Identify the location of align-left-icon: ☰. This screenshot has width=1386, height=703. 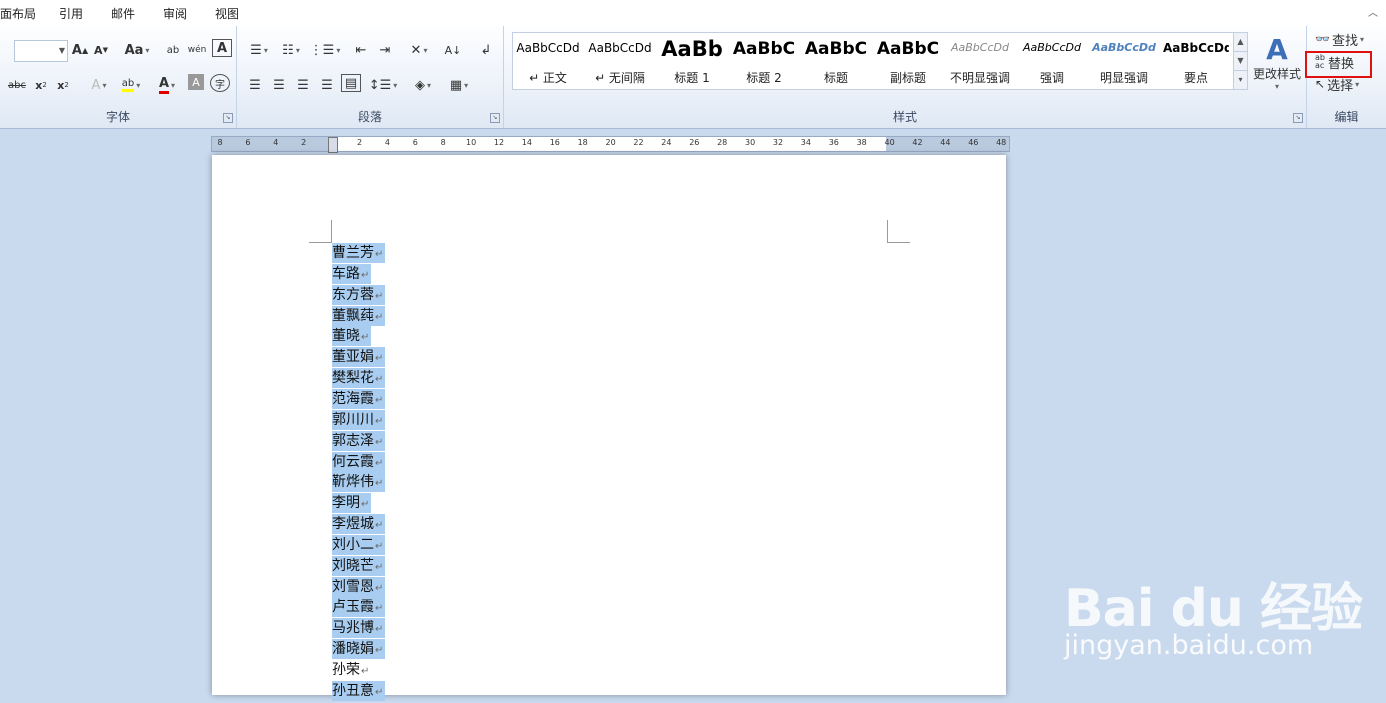
(255, 85).